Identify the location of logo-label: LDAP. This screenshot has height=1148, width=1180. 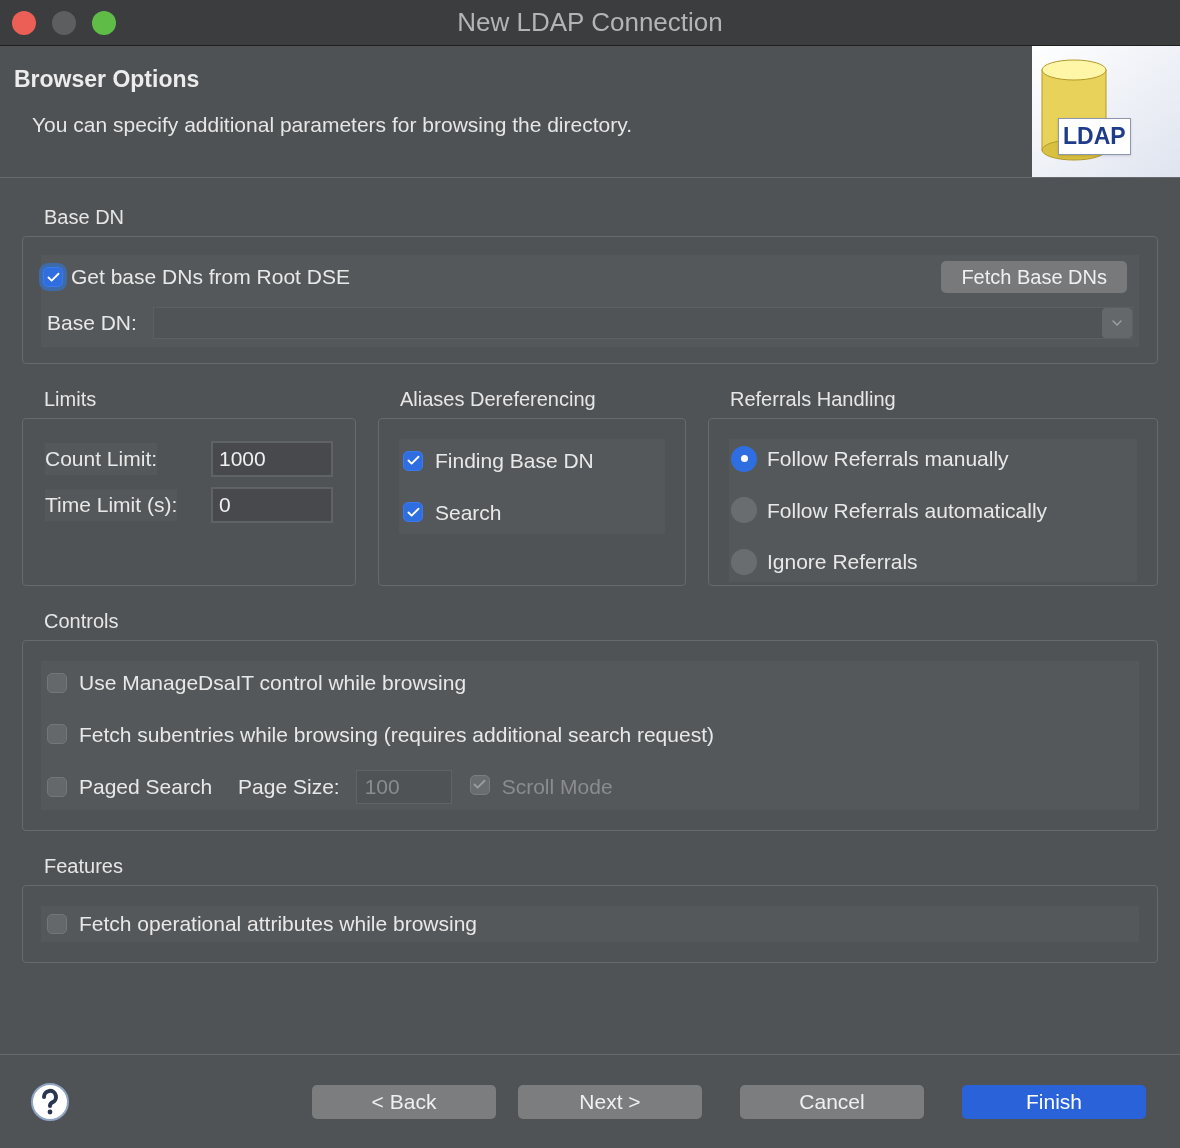
(1094, 136).